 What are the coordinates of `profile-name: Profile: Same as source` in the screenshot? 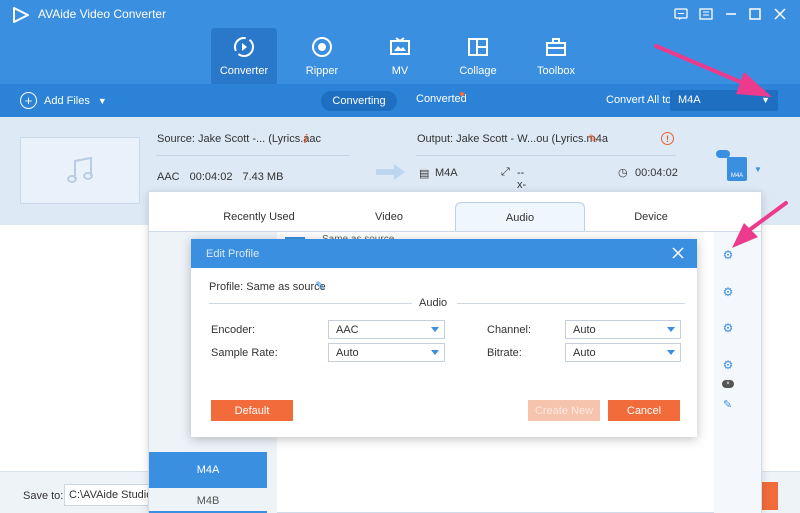 It's located at (267, 287).